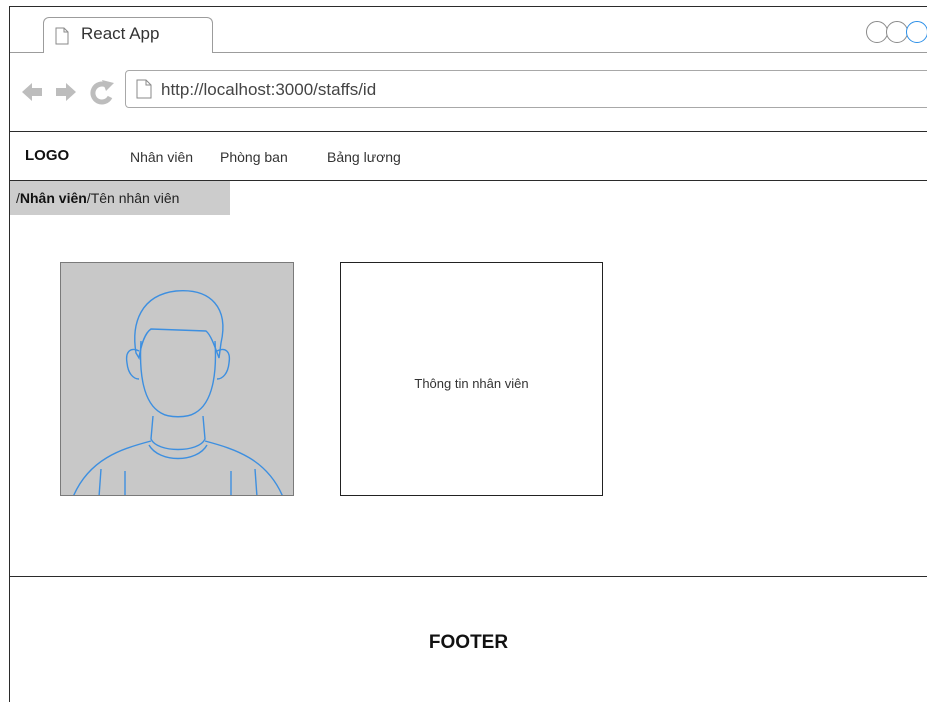 Image resolution: width=927 pixels, height=702 pixels. I want to click on breadcrumb-current: Tên nhân viên, so click(135, 198).